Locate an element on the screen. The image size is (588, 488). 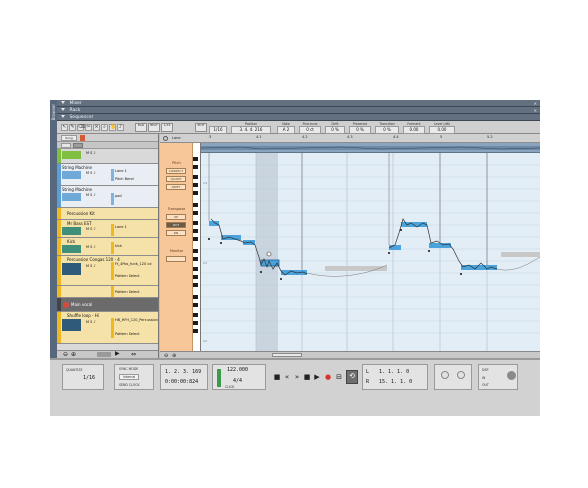
vocal-clip is located at coordinates (370, 148).